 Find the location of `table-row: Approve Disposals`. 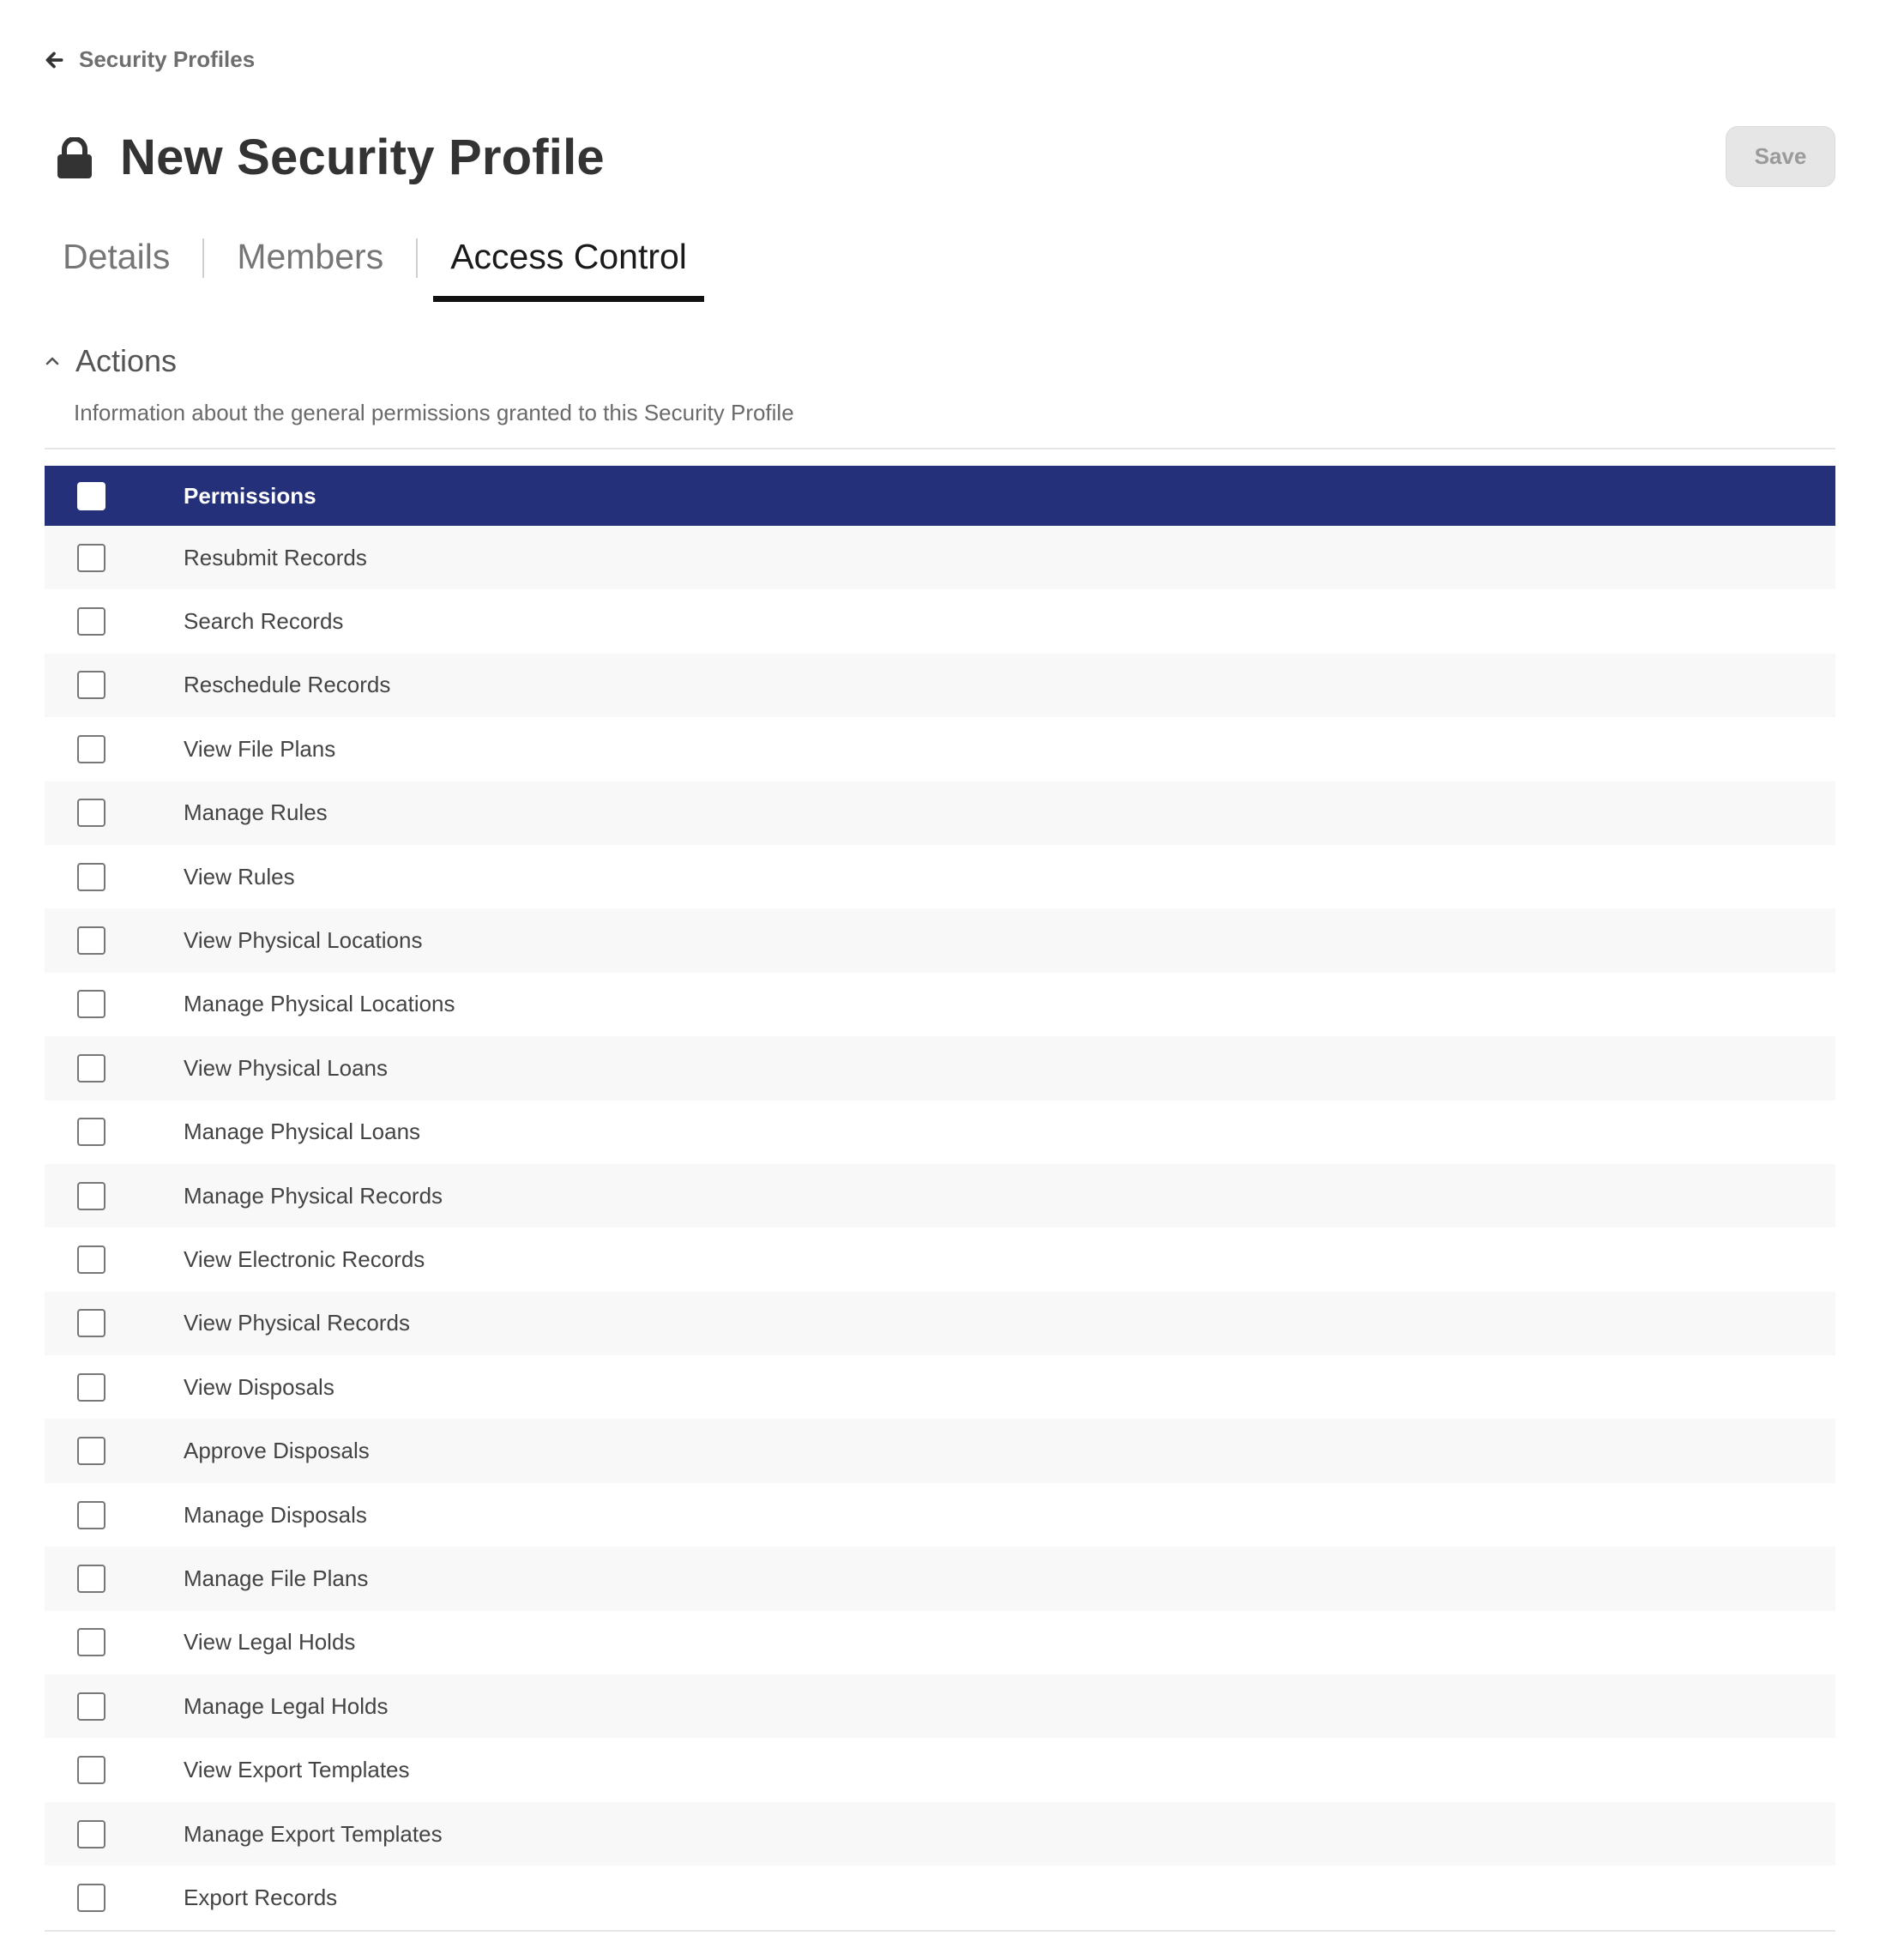

table-row: Approve Disposals is located at coordinates (940, 1451).